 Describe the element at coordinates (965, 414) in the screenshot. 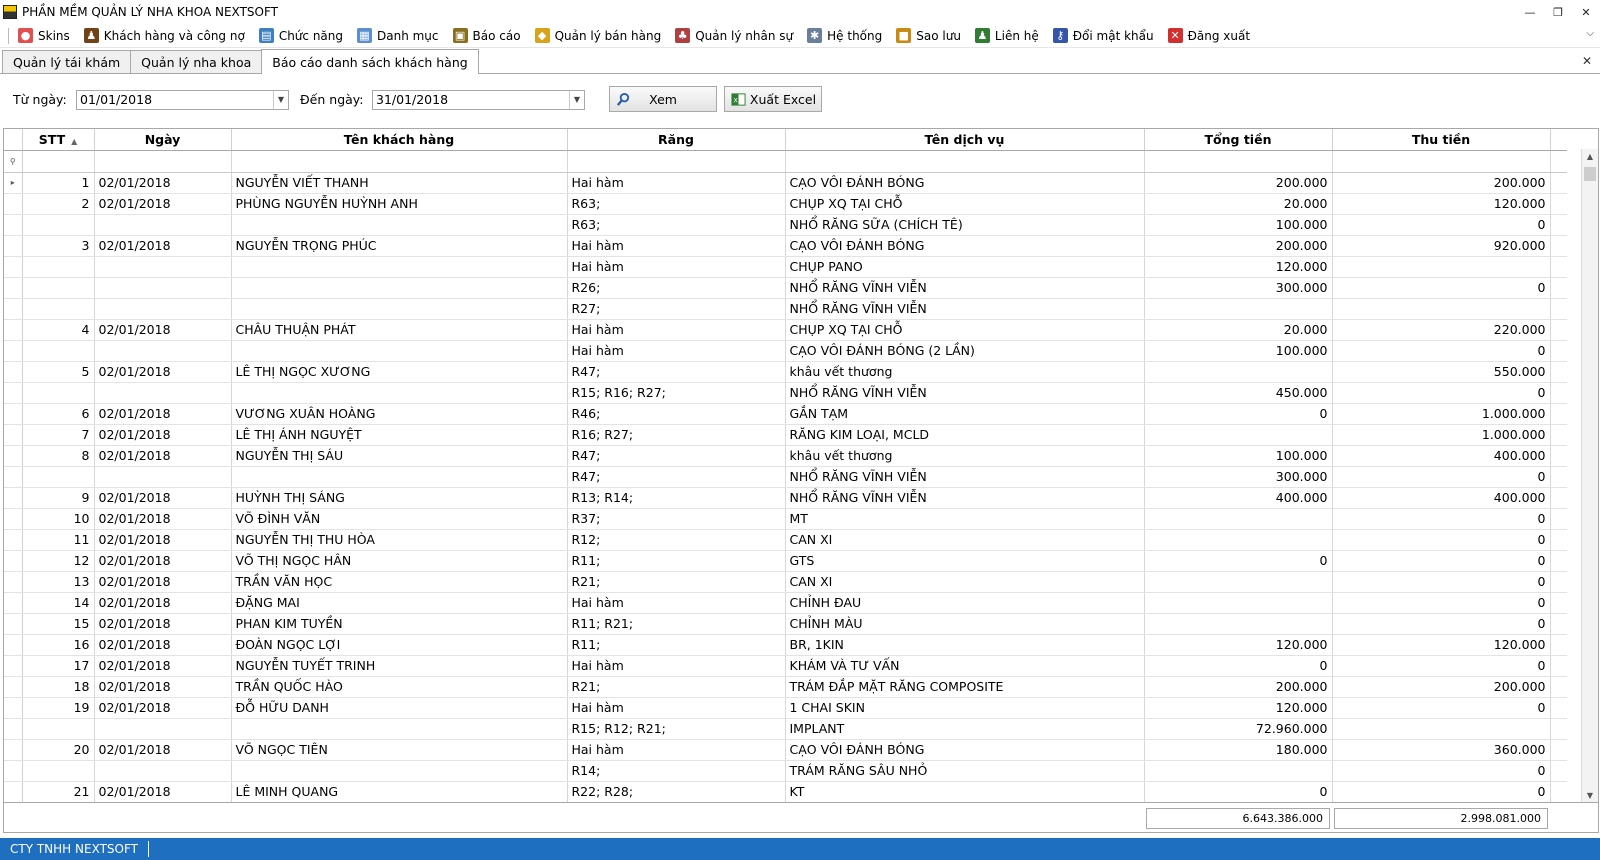

I see `cell-service: GẮN TẠM` at that location.